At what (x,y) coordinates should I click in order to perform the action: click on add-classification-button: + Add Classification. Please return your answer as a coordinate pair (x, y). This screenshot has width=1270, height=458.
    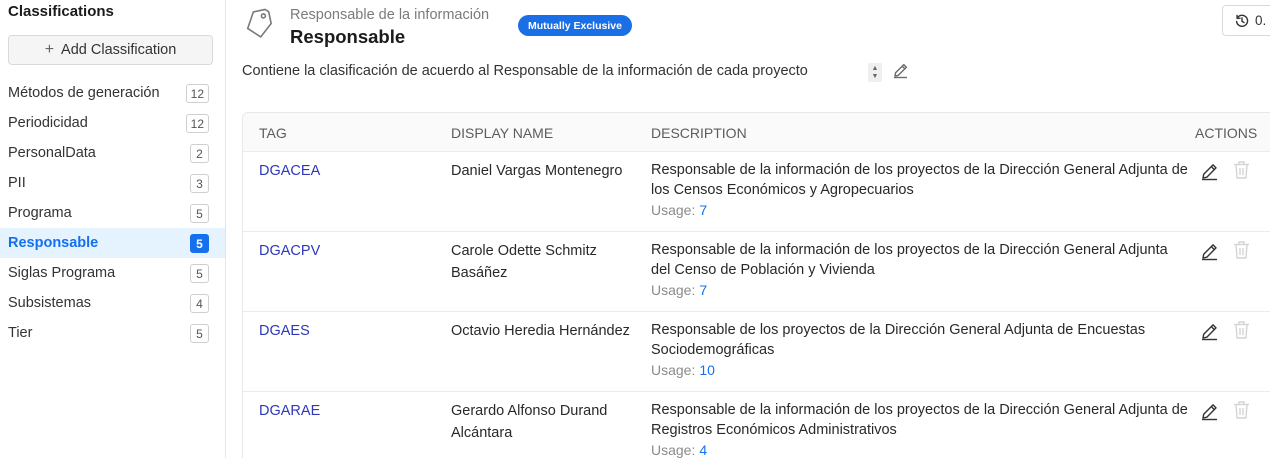
    Looking at the image, I should click on (110, 50).